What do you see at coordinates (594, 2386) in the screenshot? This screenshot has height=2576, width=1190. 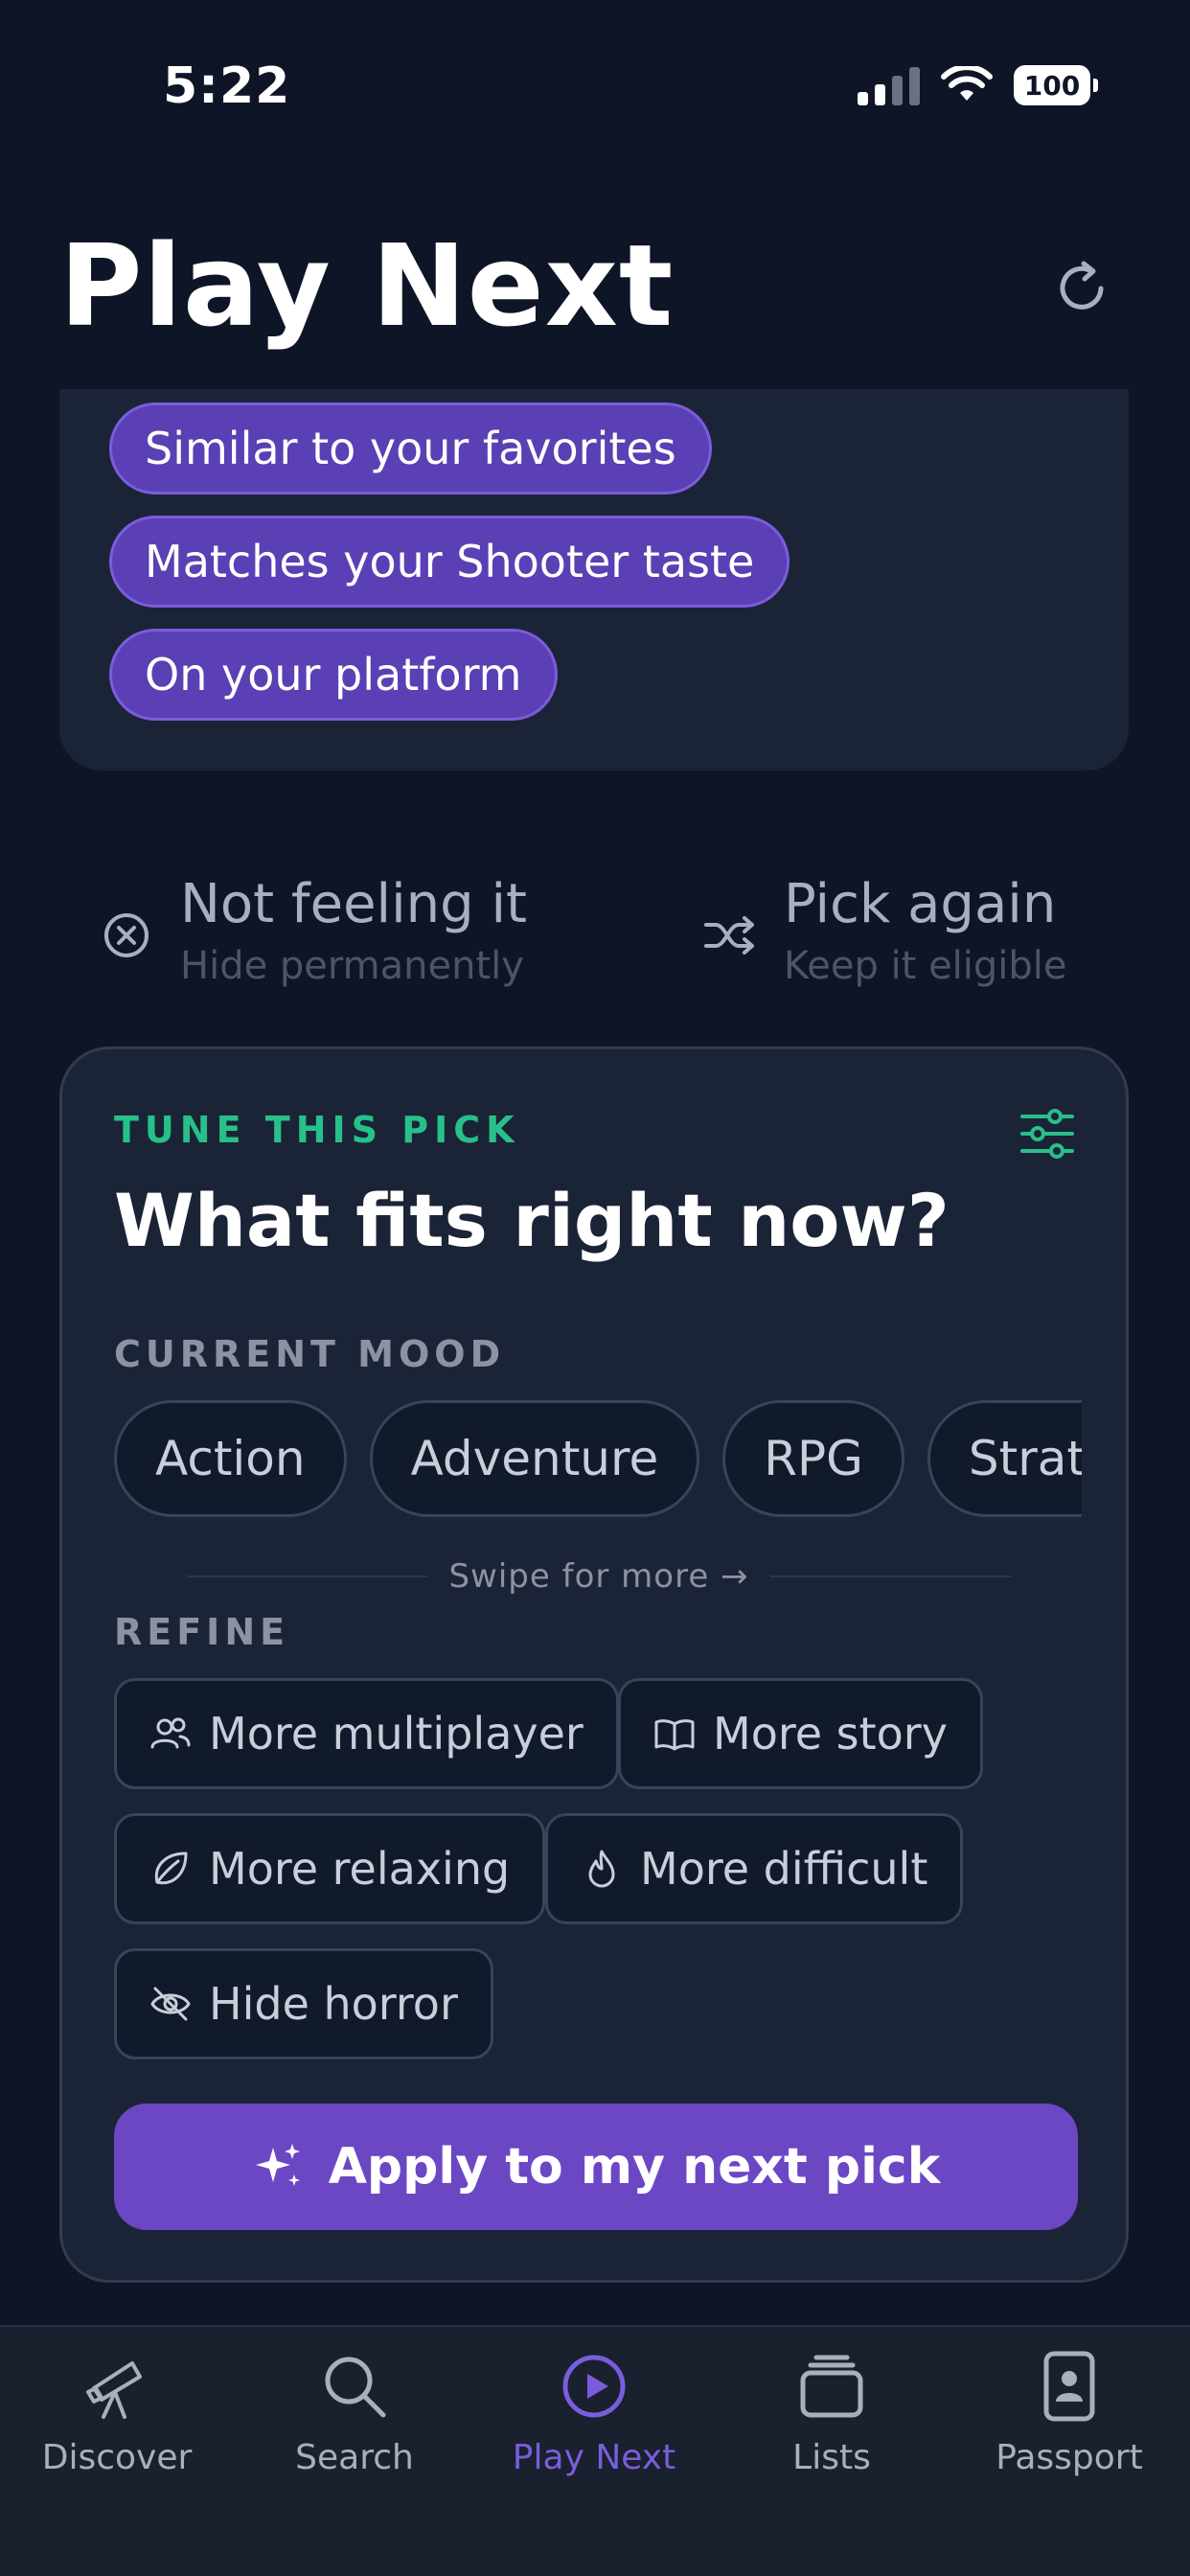 I see `play-circle-icon` at bounding box center [594, 2386].